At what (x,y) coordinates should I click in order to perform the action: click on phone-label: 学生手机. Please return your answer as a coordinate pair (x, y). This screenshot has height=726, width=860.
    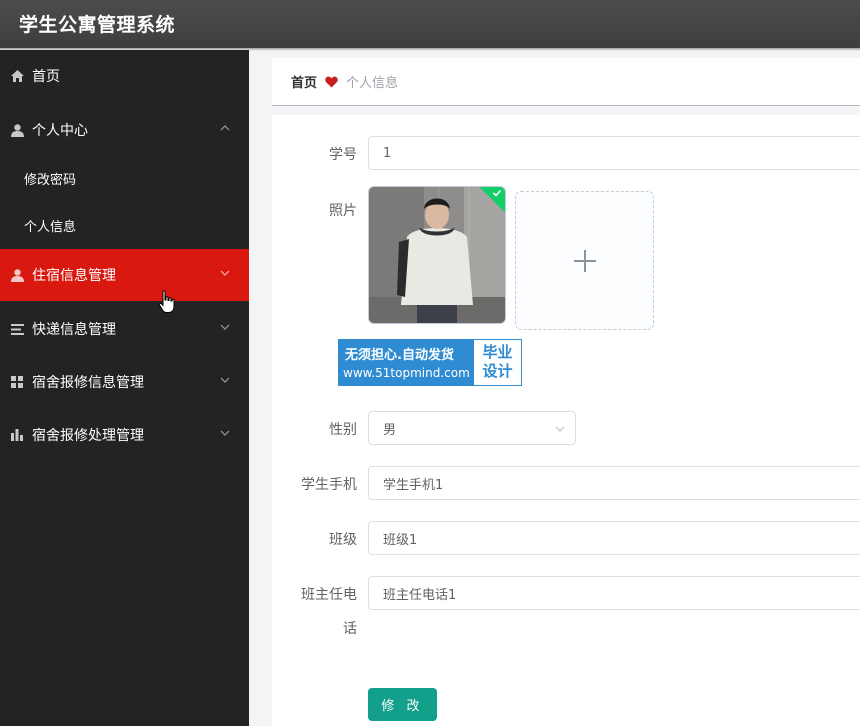
    Looking at the image, I should click on (329, 485).